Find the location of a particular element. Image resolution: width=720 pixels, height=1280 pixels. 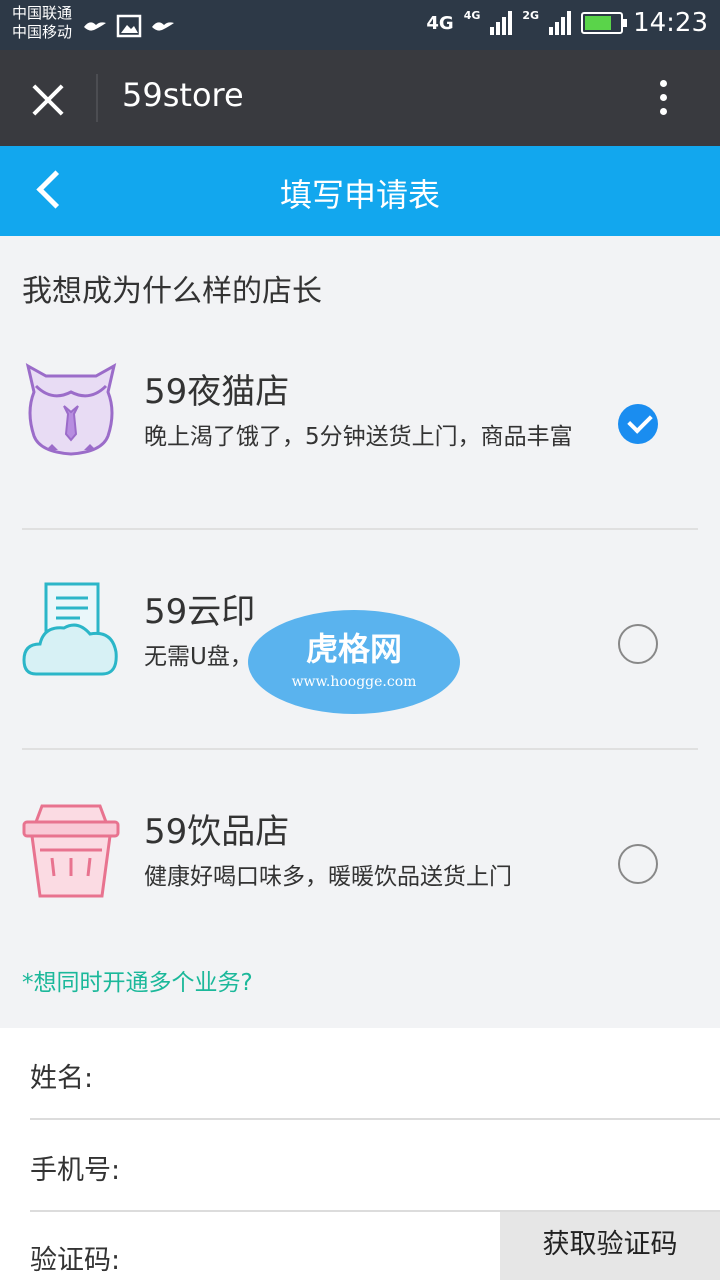

option-name: 59夜猫店 is located at coordinates (217, 392).